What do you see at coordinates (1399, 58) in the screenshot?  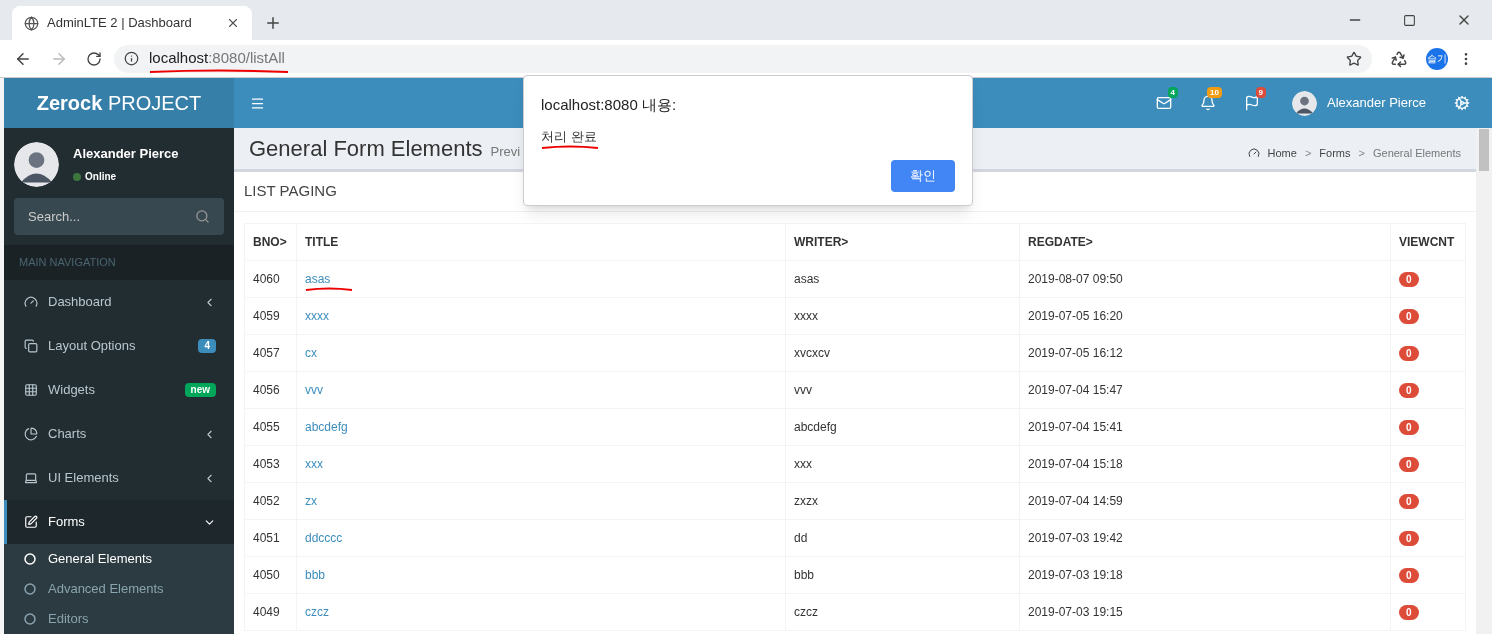 I see `recycle-icon` at bounding box center [1399, 58].